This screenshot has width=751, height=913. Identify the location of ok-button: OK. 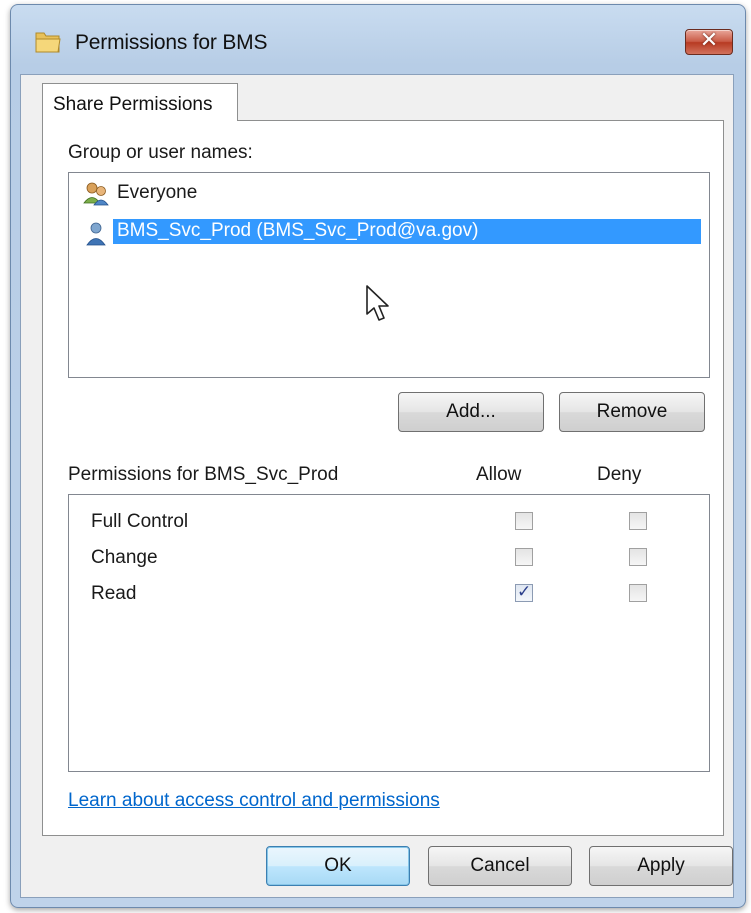
(338, 866).